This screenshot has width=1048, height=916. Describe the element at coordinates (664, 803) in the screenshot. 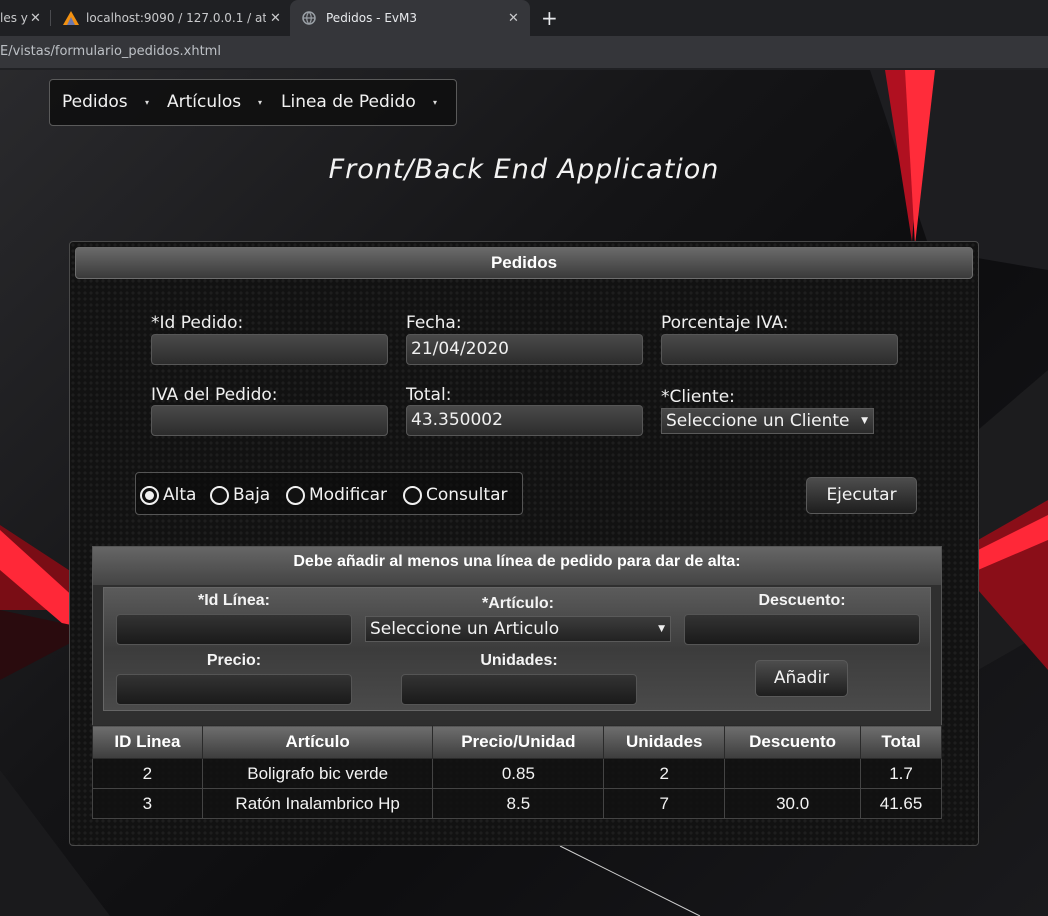

I see `table-cell: 7` at that location.